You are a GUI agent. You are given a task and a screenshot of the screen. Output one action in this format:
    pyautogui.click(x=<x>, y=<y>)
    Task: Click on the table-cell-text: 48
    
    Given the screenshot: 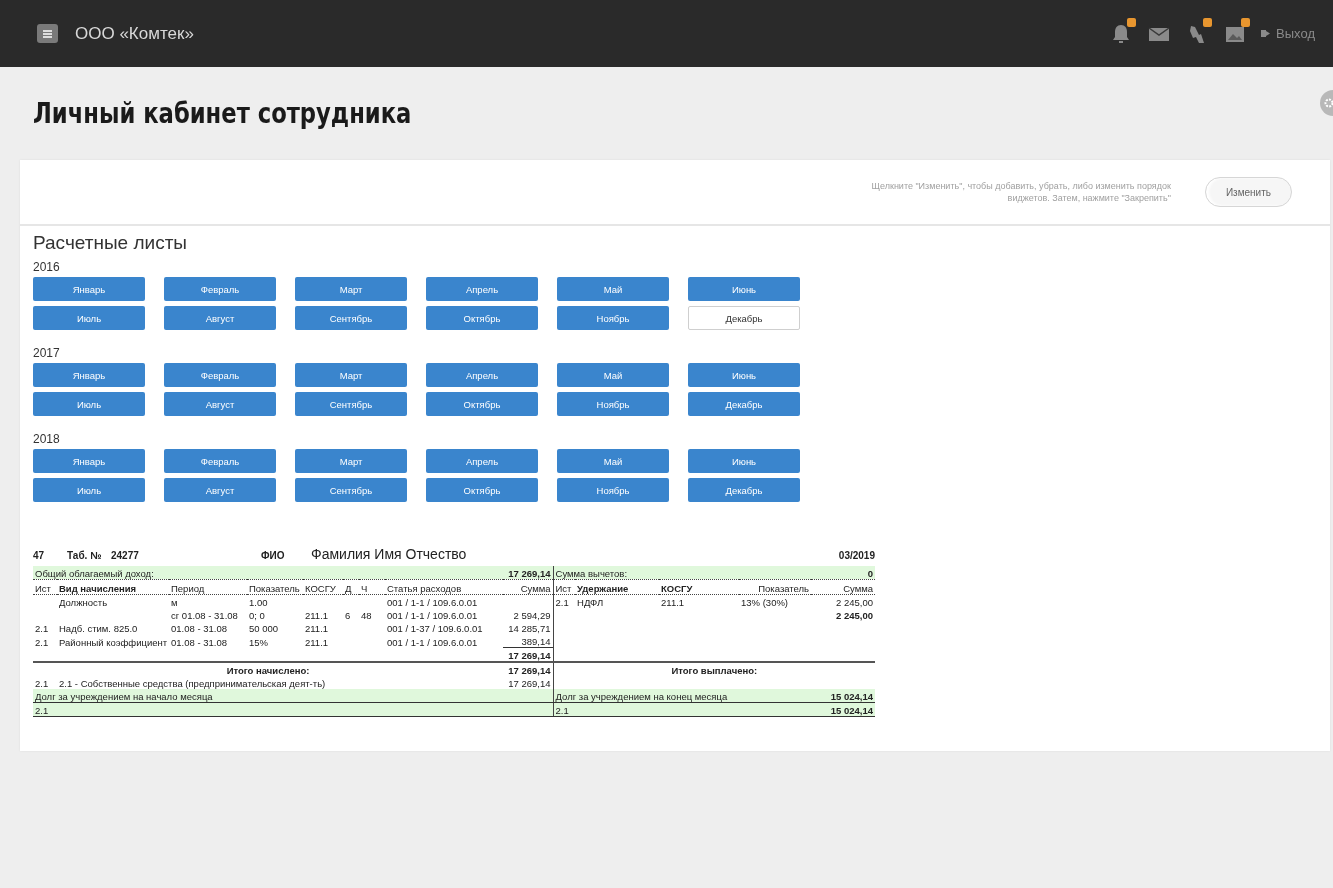 What is the action you would take?
    pyautogui.click(x=366, y=615)
    